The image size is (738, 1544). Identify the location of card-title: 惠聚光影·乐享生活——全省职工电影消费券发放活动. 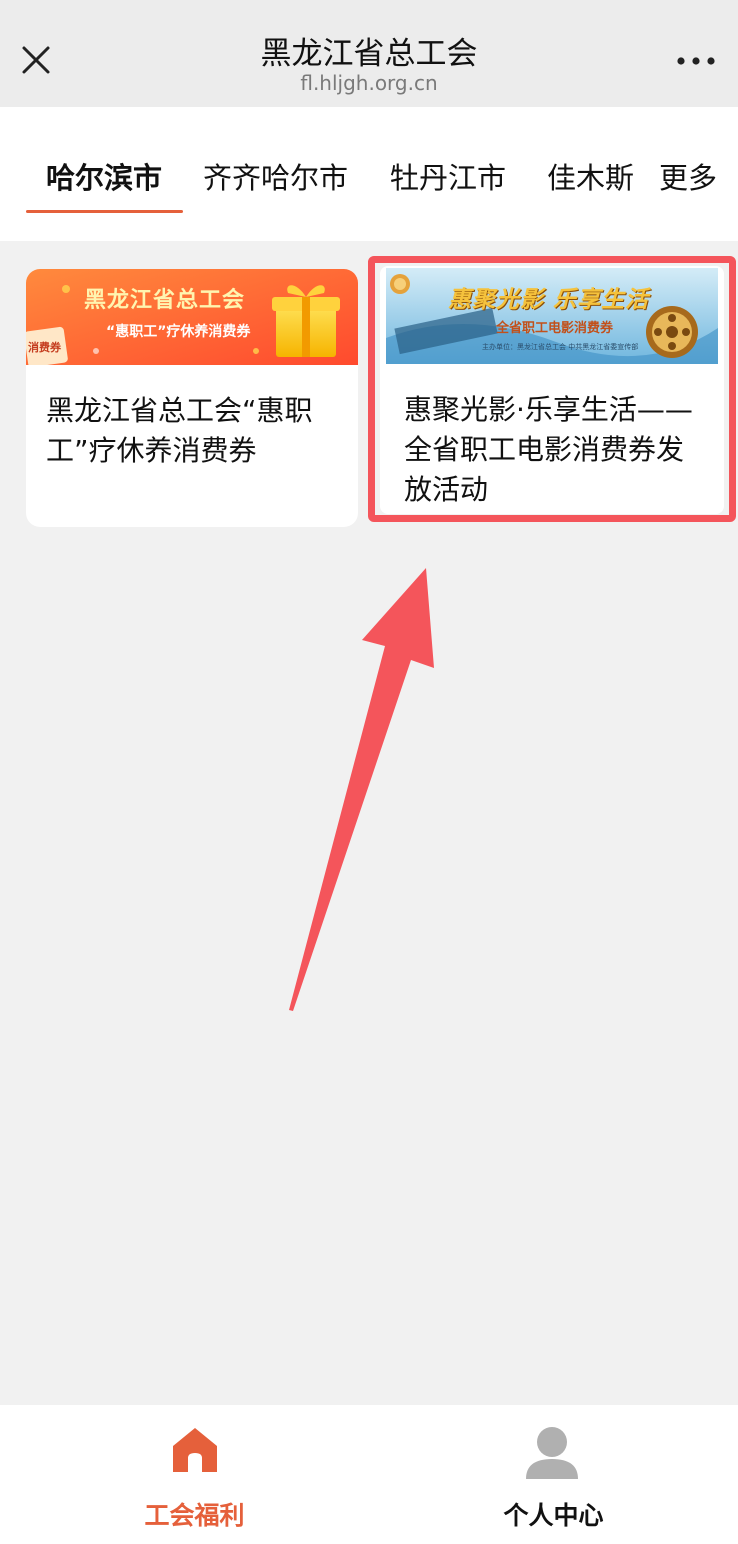
(548, 449).